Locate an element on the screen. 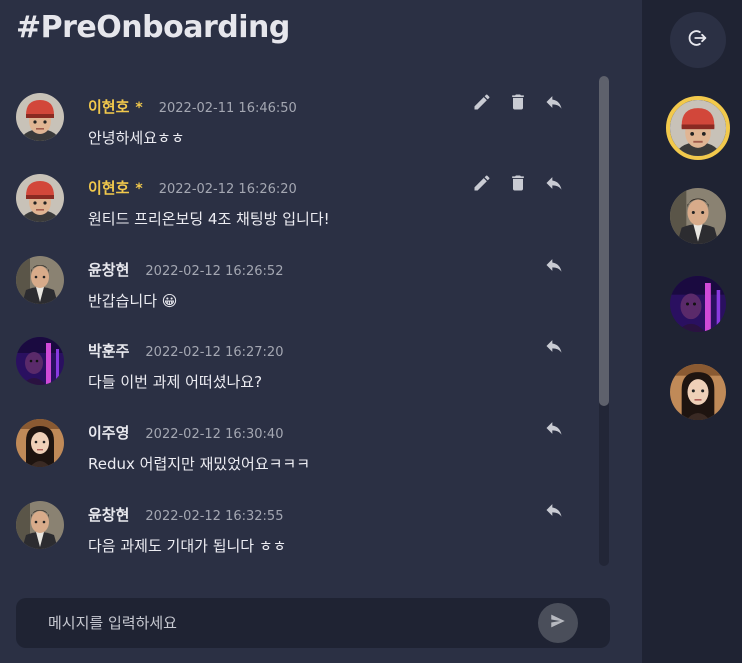 The width and height of the screenshot is (742, 663). member-avatar-suit is located at coordinates (698, 216).